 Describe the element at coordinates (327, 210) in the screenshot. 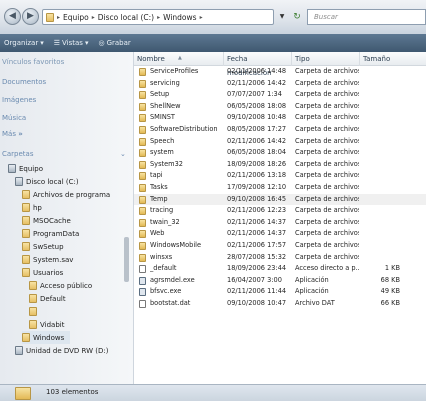

I see `file-type: Carpeta de archivos` at that location.